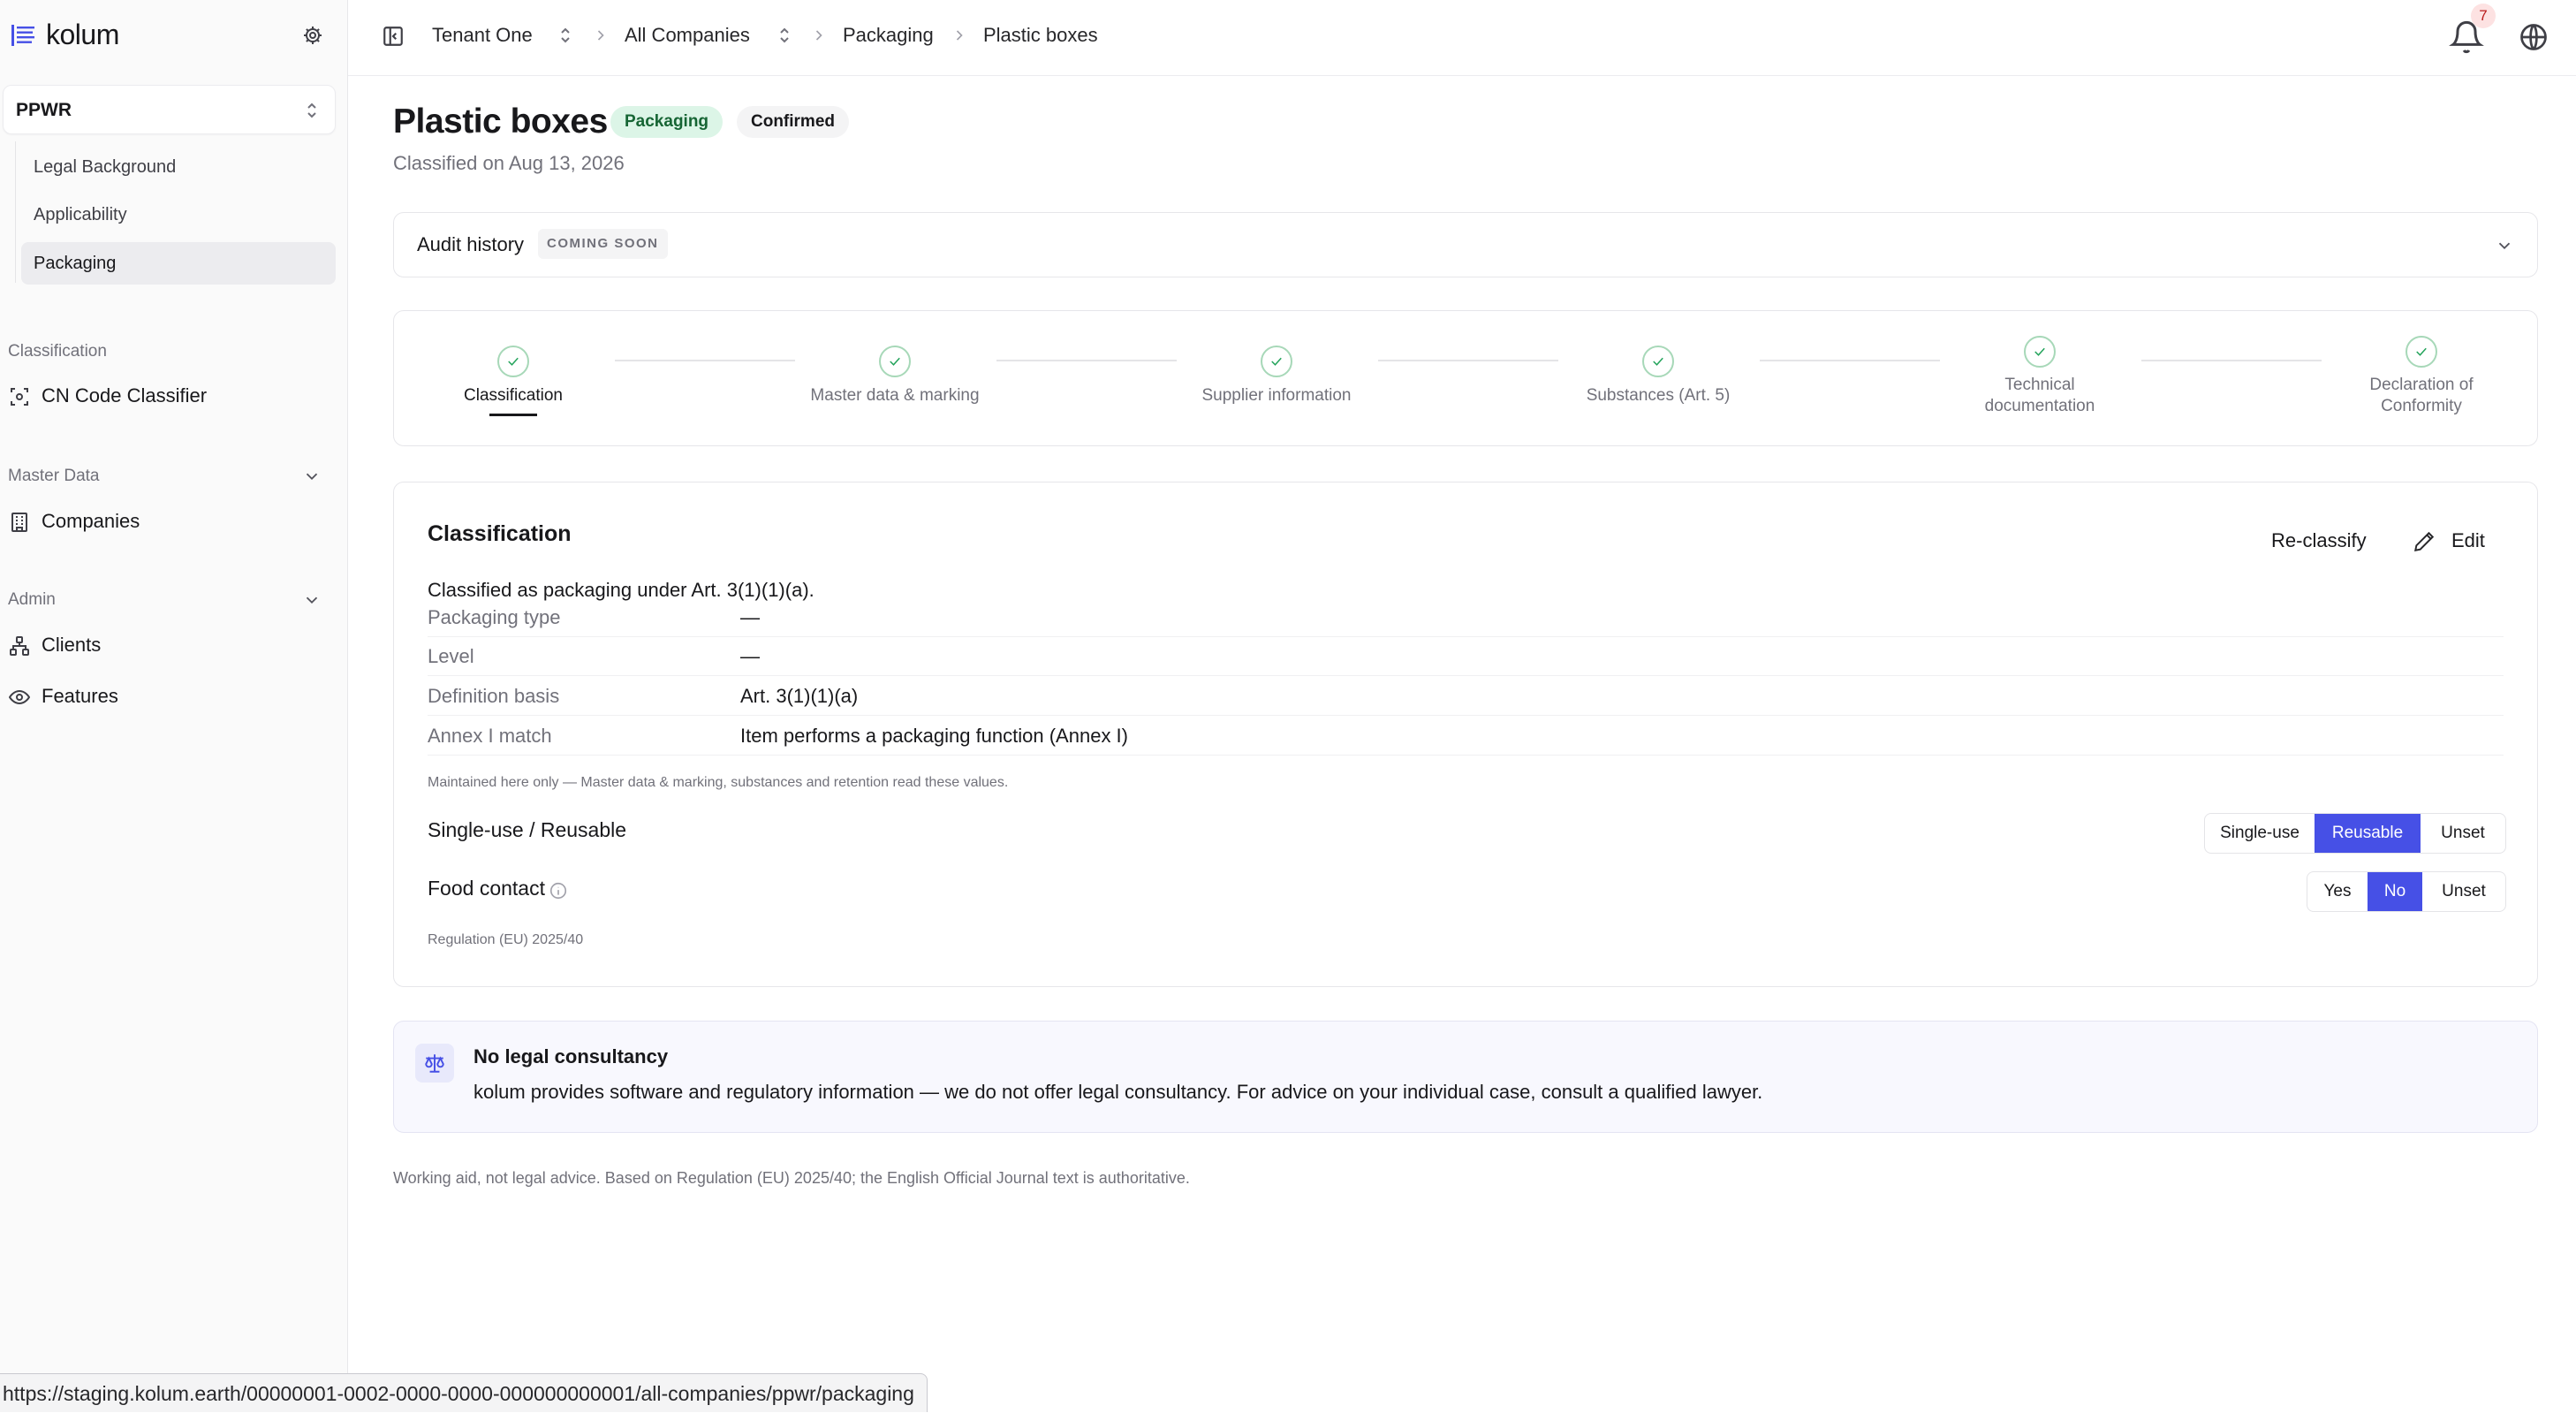 This screenshot has width=2576, height=1413. I want to click on step-label-line-2: Conformity, so click(2421, 406).